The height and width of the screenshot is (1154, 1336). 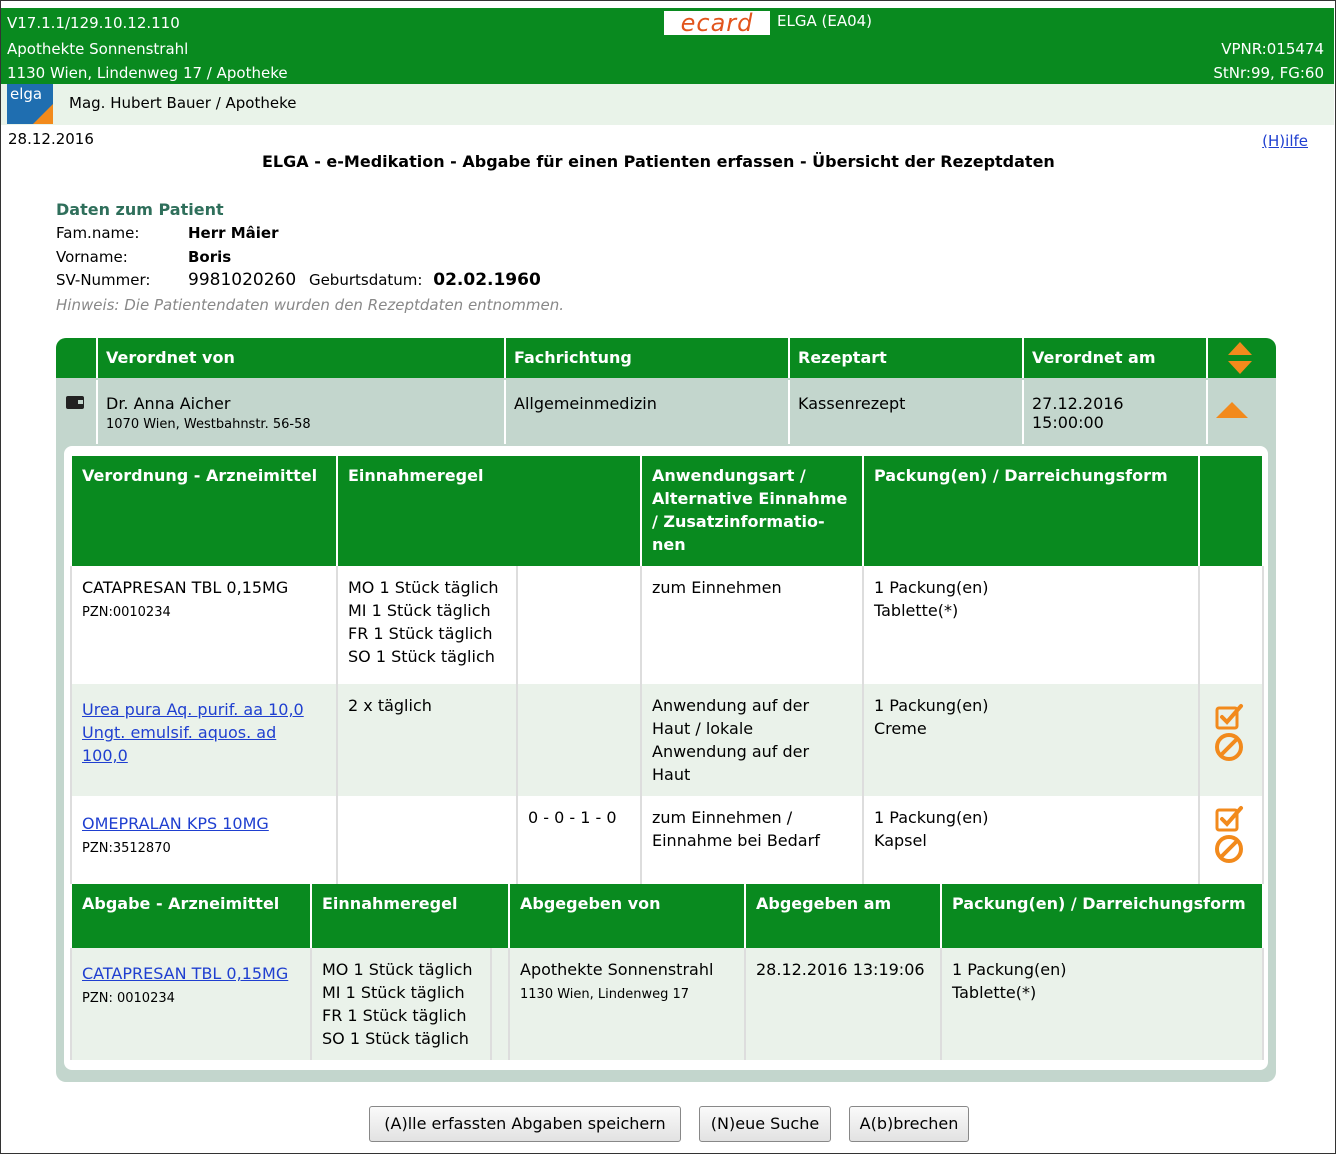 What do you see at coordinates (75, 402) in the screenshot?
I see `wallet-icon` at bounding box center [75, 402].